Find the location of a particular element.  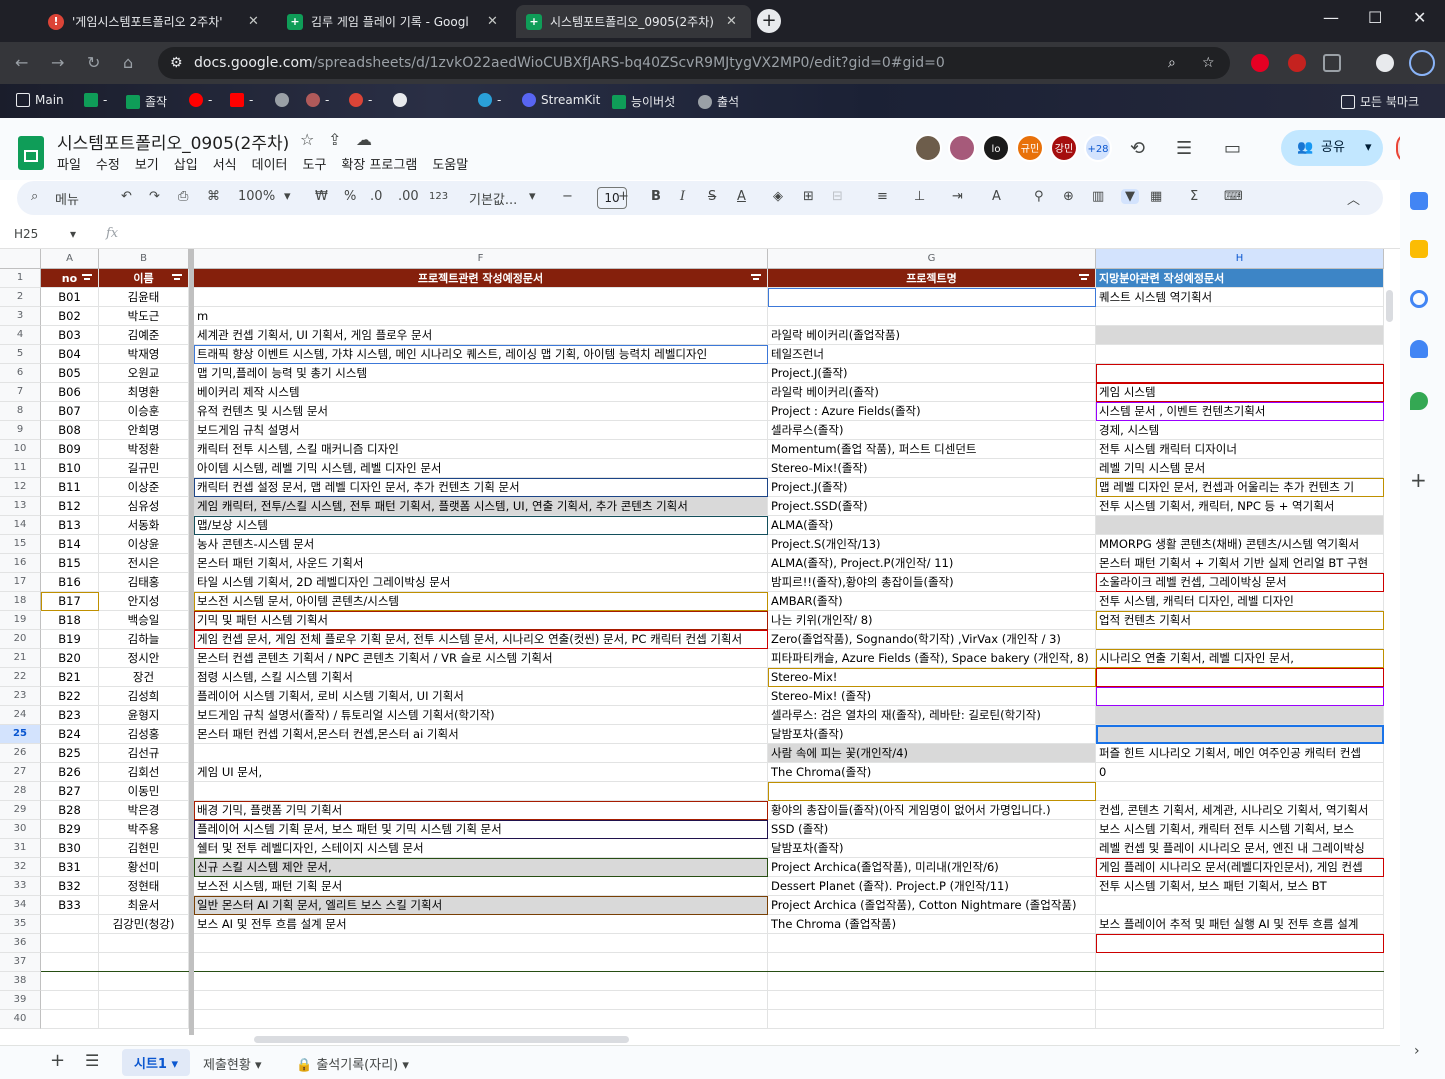

cell-h: 몬스터 패턴 기획서 + 기획서 기반 실제 언리얼 BT 구현 is located at coordinates (1240, 563).